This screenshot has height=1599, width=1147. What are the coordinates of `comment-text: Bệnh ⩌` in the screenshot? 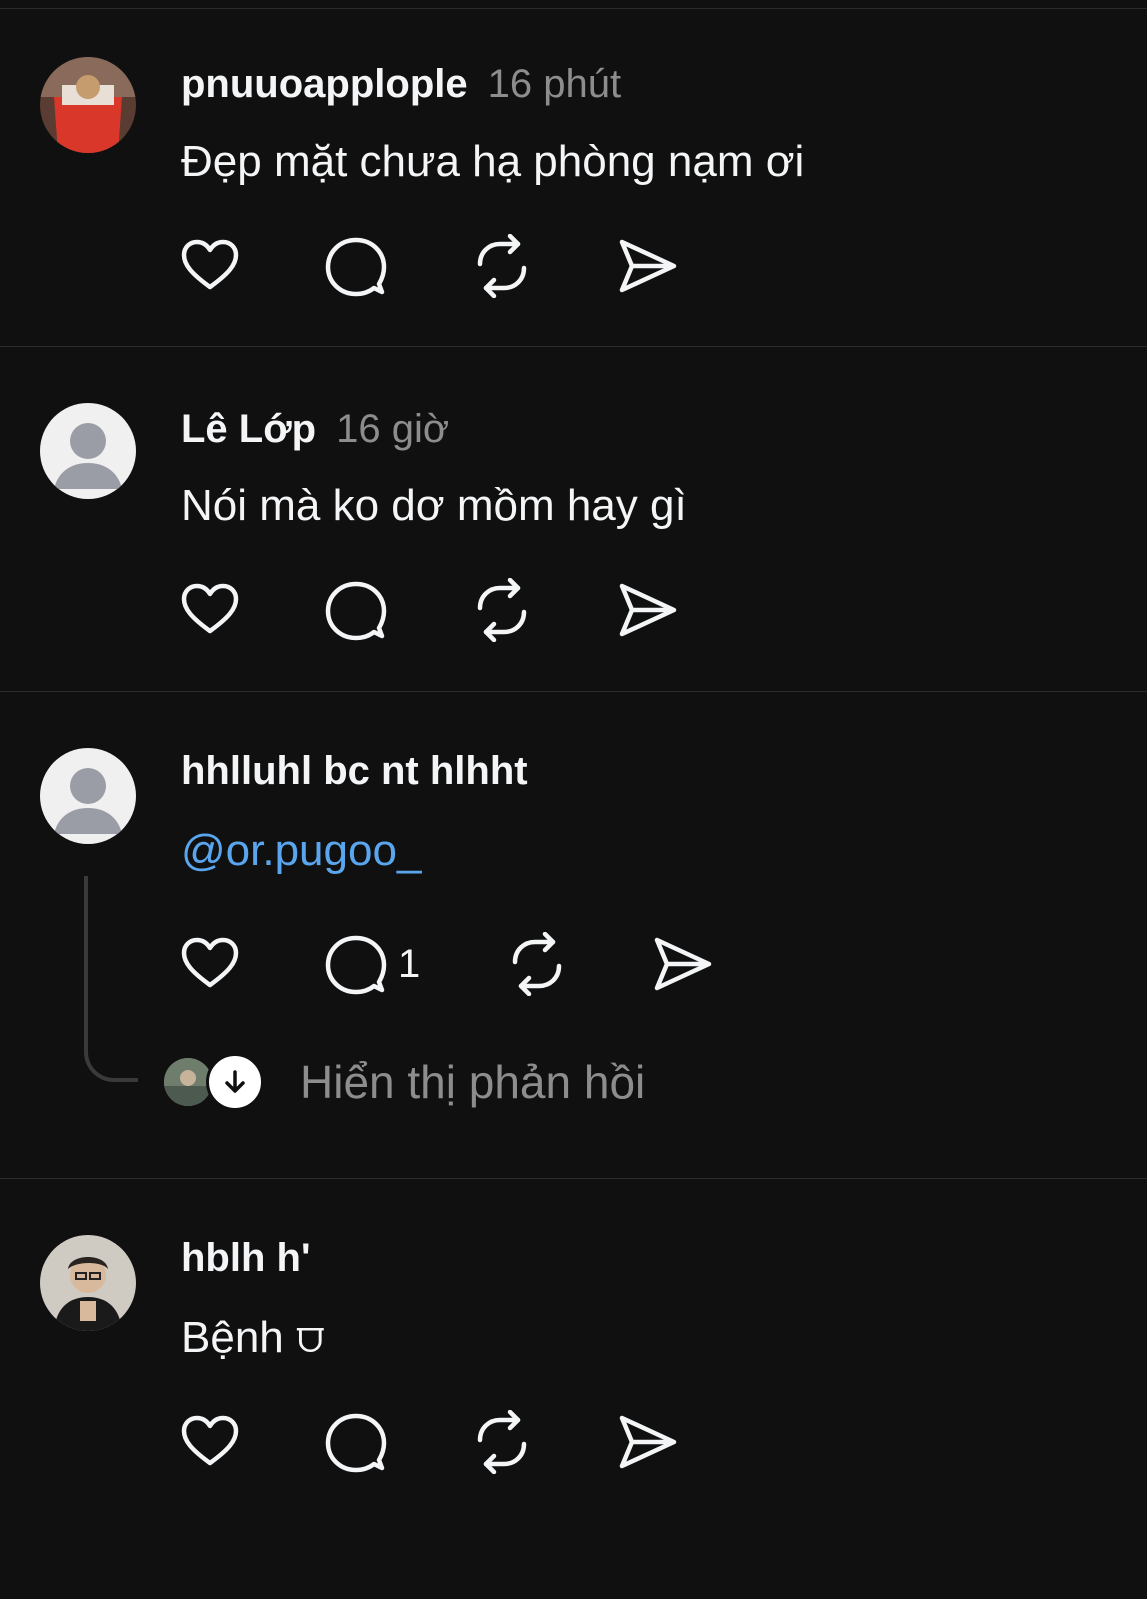 It's located at (253, 1337).